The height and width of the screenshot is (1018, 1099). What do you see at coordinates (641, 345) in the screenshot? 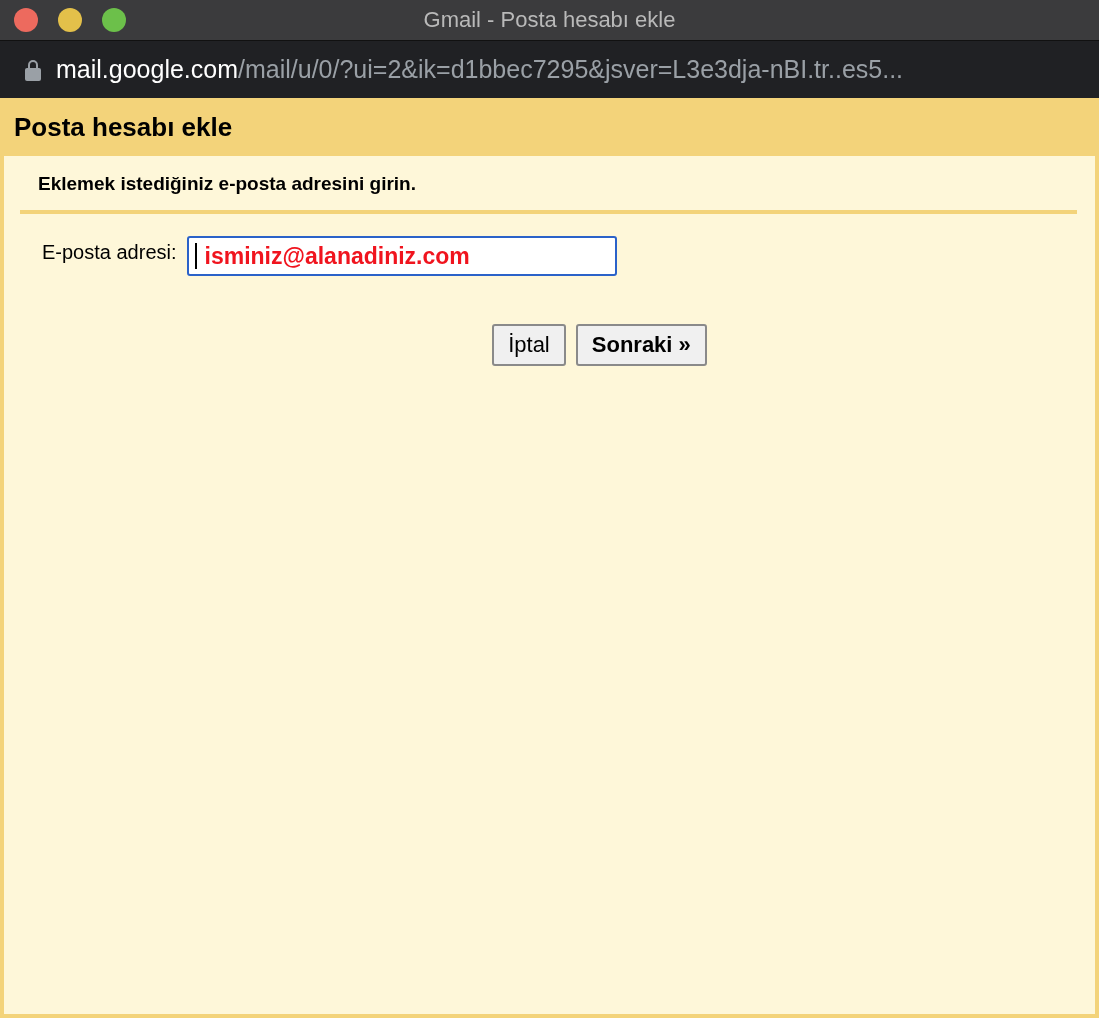
I see `next-button: Sonraki »` at bounding box center [641, 345].